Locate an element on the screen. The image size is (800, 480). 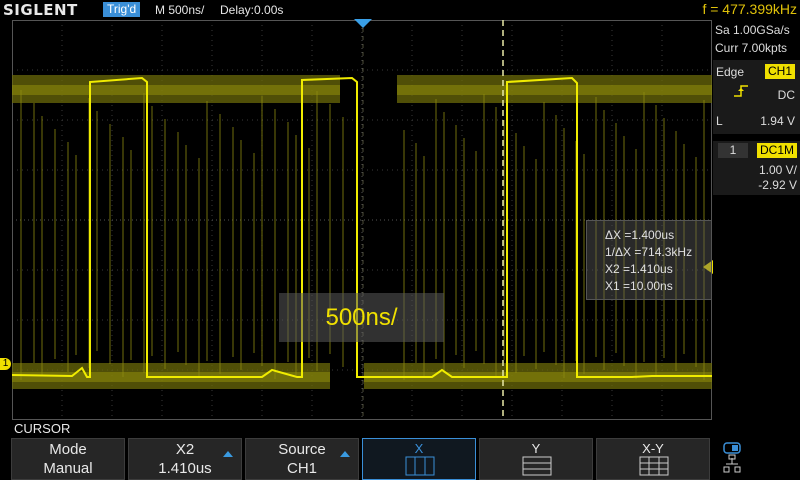
x2-softkey: X2 1.410us is located at coordinates (185, 459).